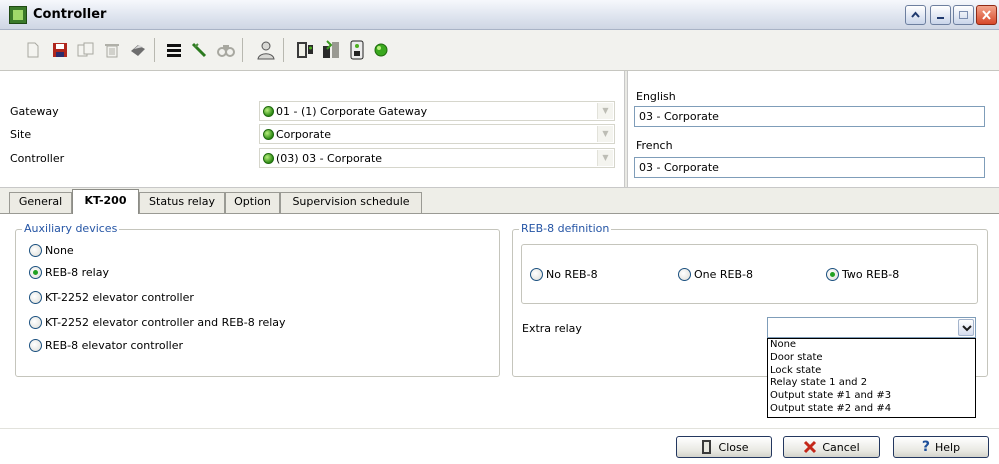 This screenshot has width=999, height=464. I want to click on list-button, so click(174, 50).